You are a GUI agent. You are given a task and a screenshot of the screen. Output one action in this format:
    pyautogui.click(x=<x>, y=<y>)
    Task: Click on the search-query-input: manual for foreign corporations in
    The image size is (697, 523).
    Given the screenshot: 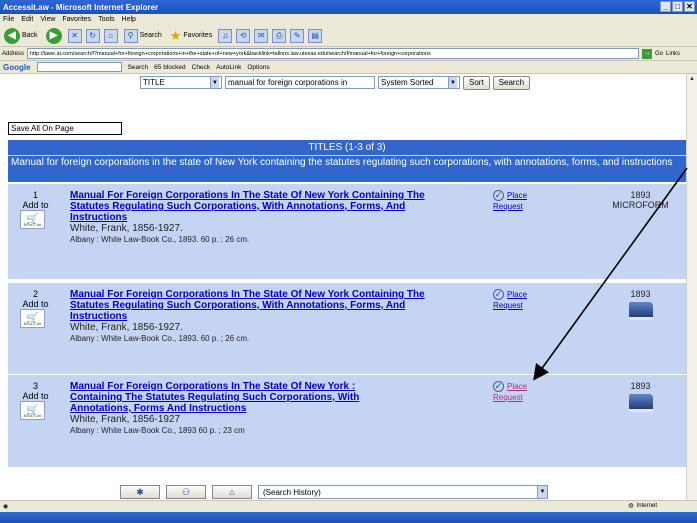 What is the action you would take?
    pyautogui.click(x=300, y=82)
    